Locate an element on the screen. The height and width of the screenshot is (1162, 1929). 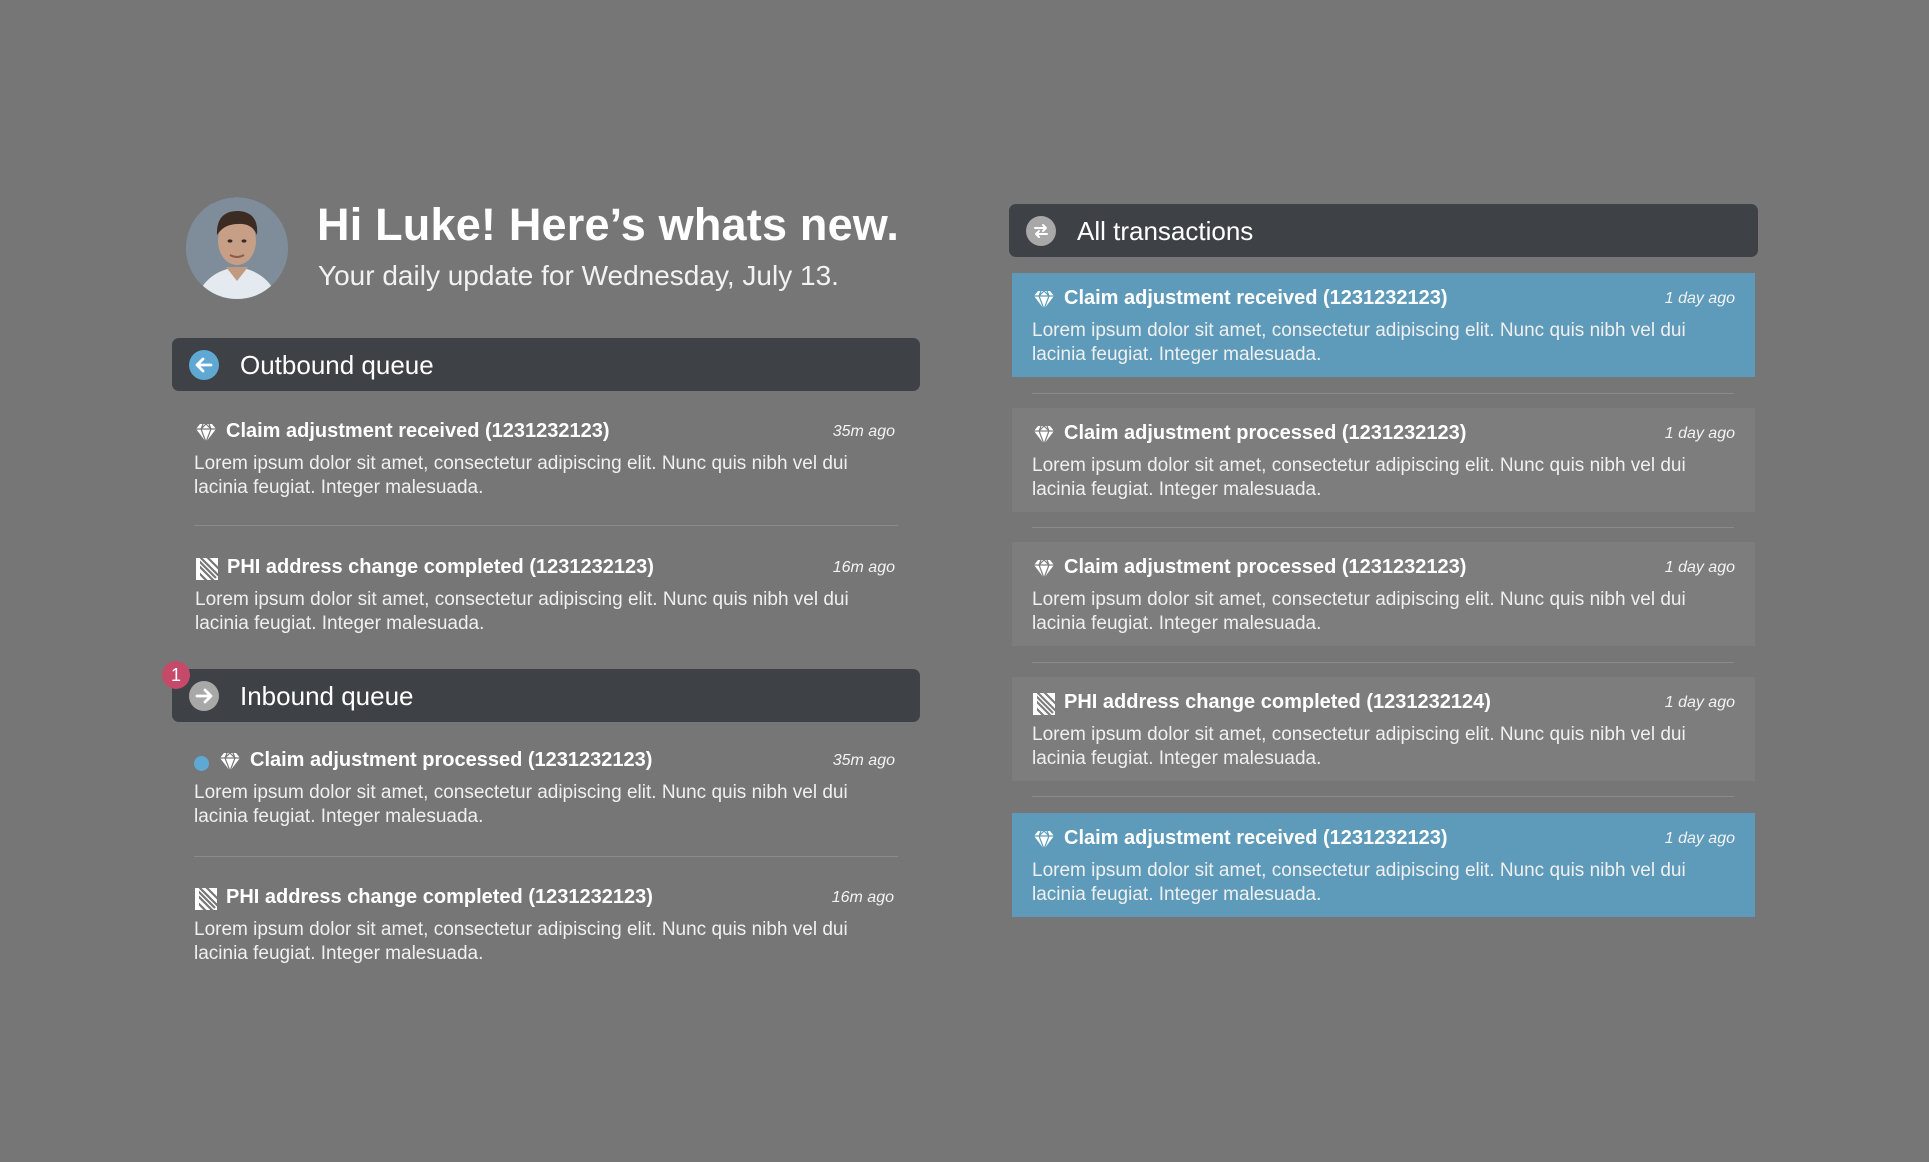
notification-badge: 1 is located at coordinates (176, 675).